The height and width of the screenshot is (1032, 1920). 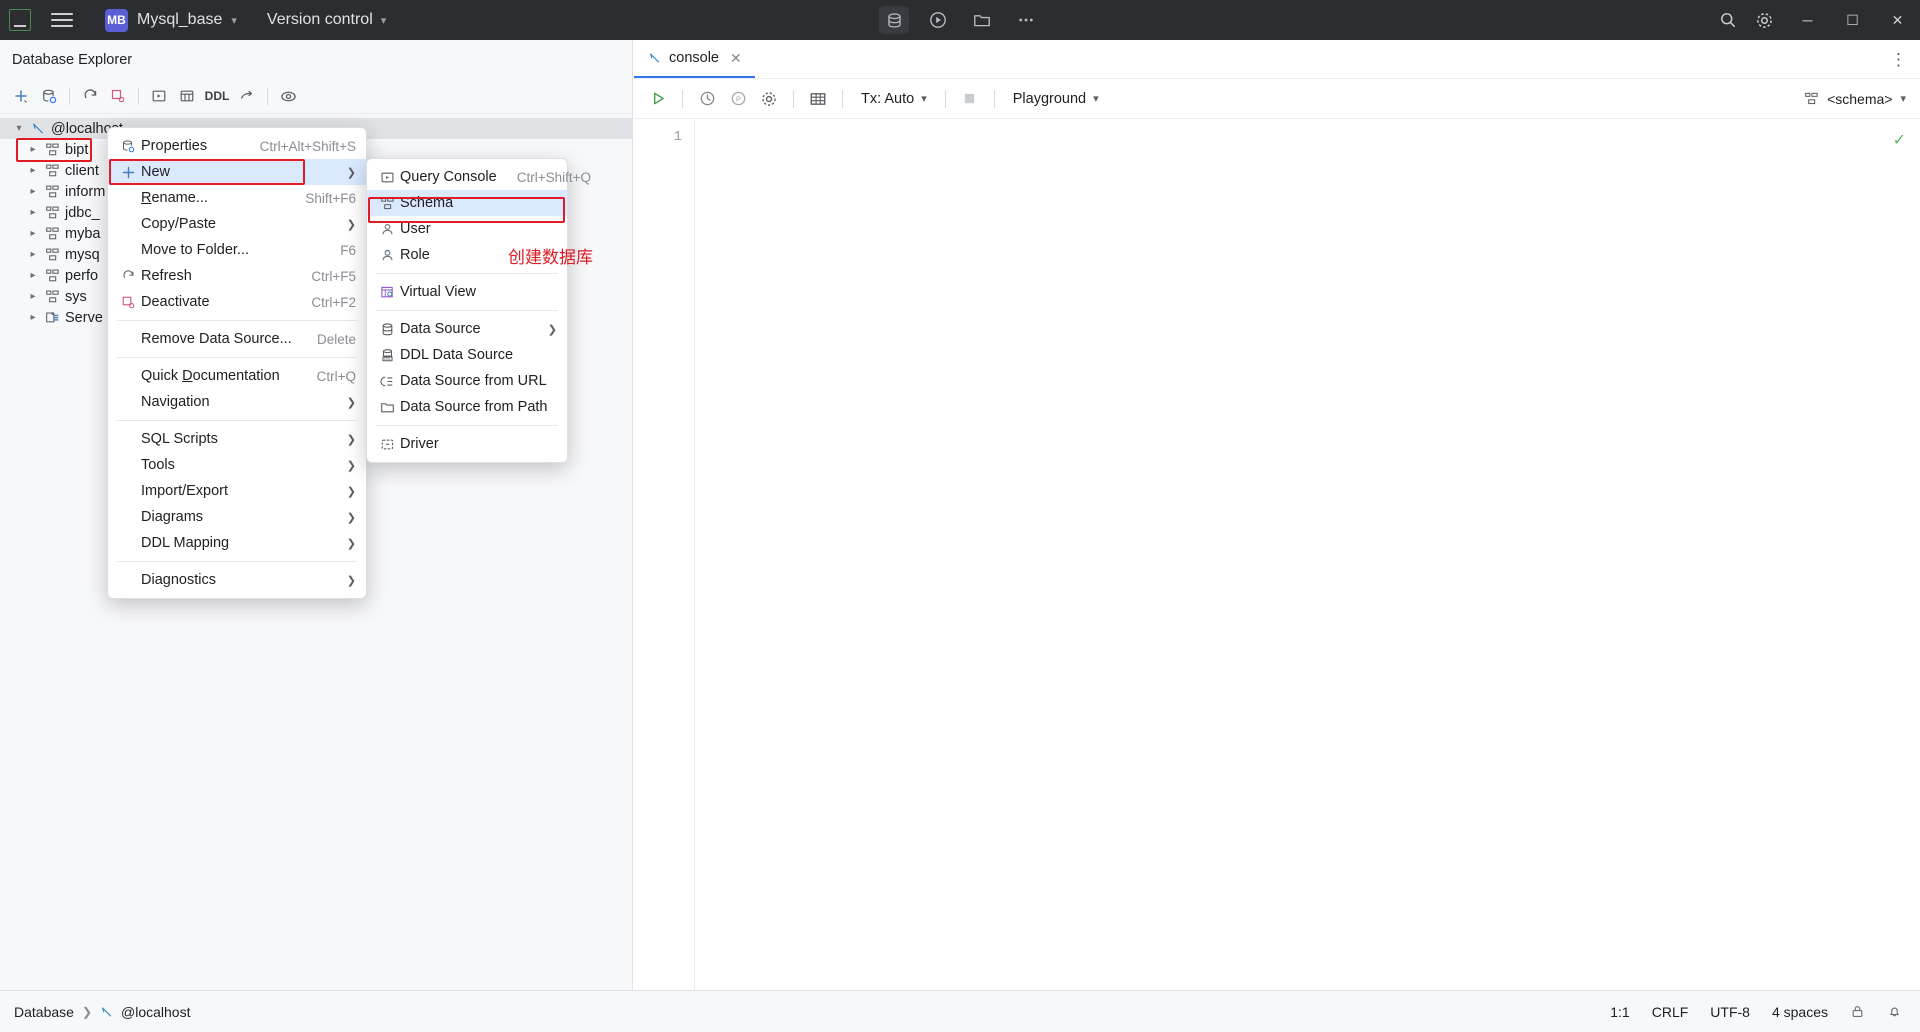 I want to click on inspection-ok-icon: ✓, so click(x=1899, y=140).